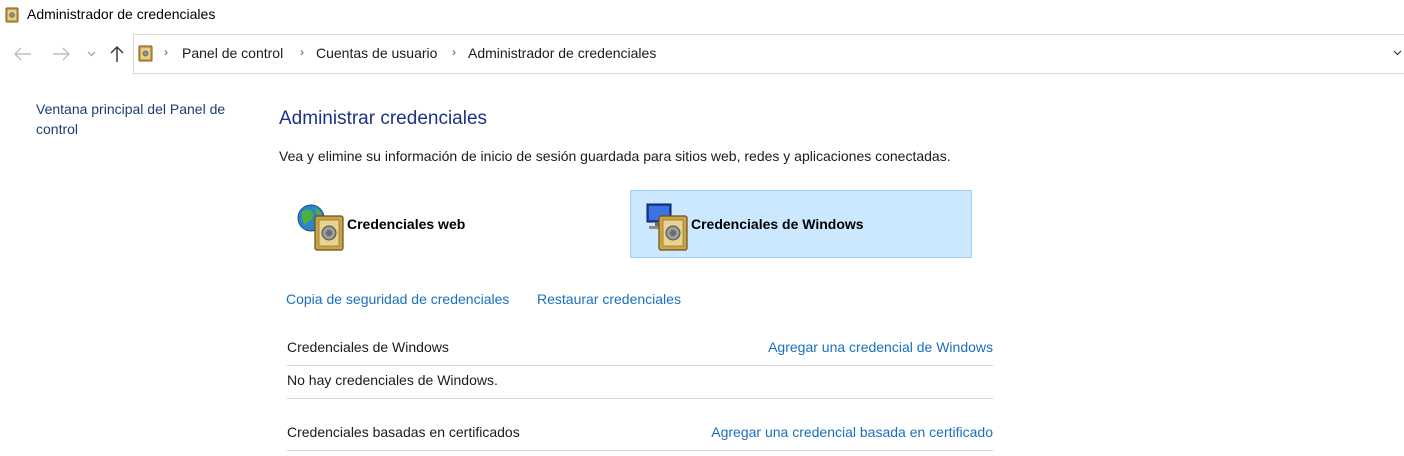  Describe the element at coordinates (562, 53) in the screenshot. I see `breadcrumb-administrador-de-credenciales: Administrador de credenciales` at that location.